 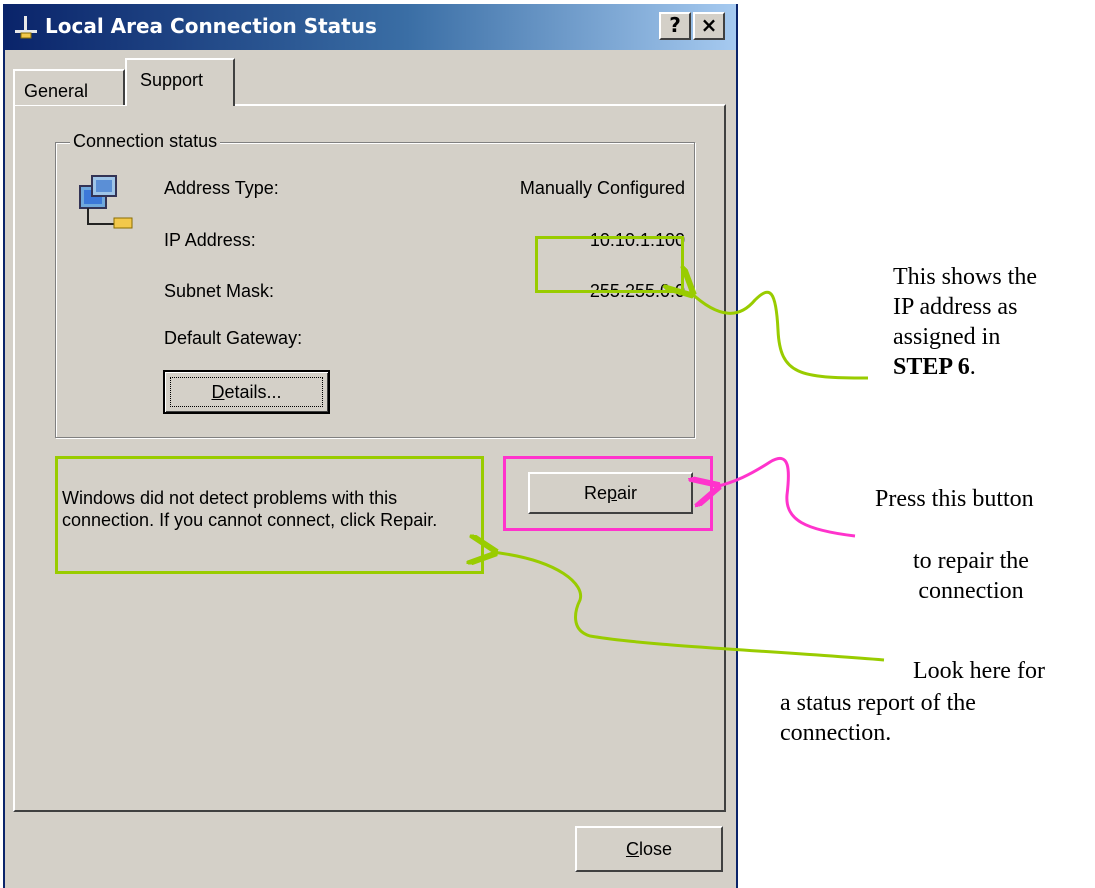 I want to click on subnet-mask-label: Subnet Mask:, so click(x=219, y=291).